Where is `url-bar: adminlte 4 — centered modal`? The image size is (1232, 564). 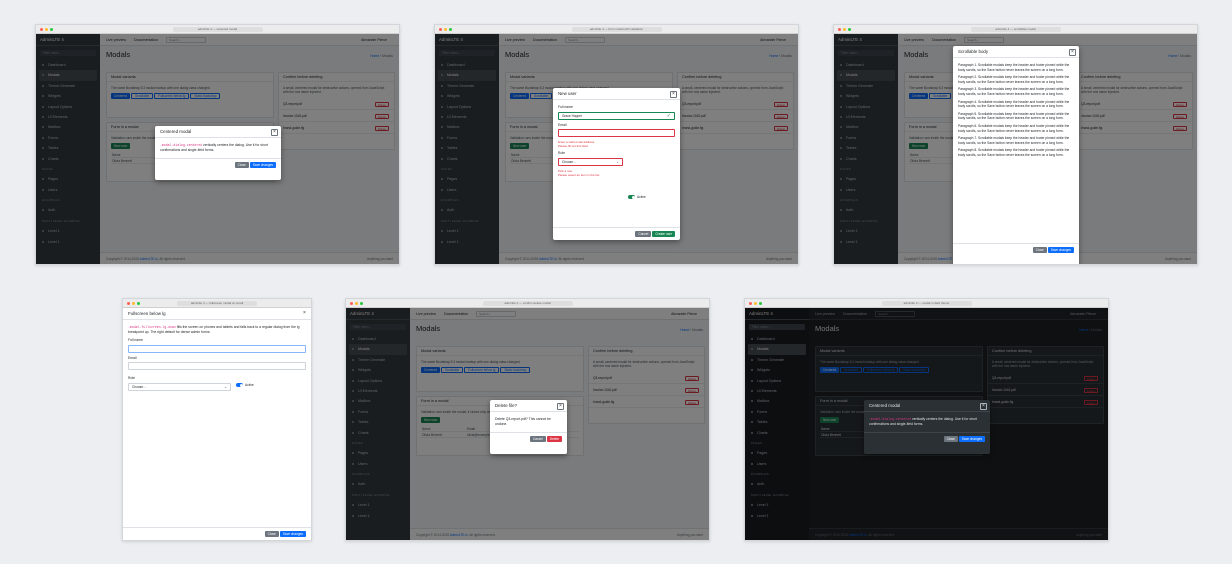 url-bar: adminlte 4 — centered modal is located at coordinates (217, 29).